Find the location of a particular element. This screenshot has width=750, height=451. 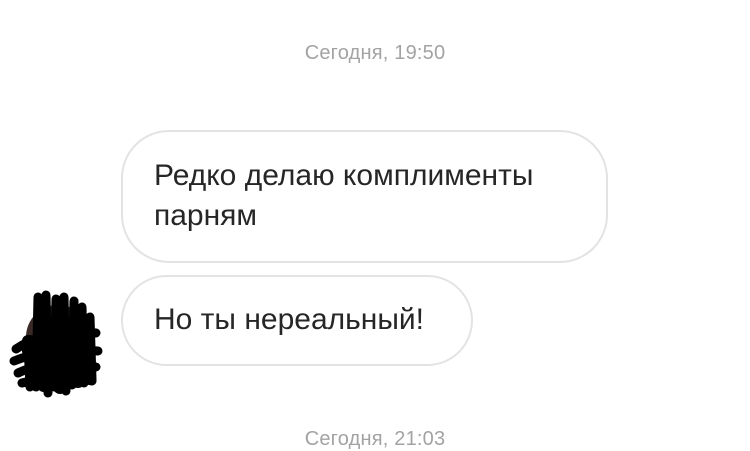

message-text: Но ты нереальный! is located at coordinates (289, 319).